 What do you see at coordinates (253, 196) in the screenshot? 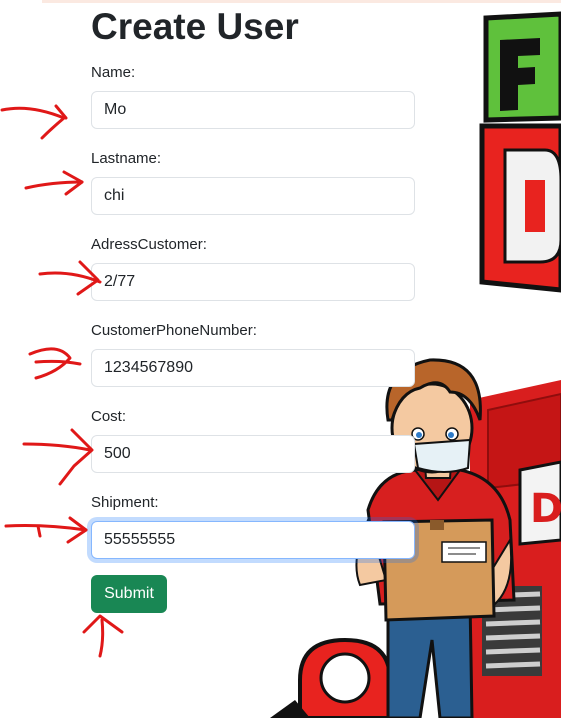
I see `lastname-input: chi` at bounding box center [253, 196].